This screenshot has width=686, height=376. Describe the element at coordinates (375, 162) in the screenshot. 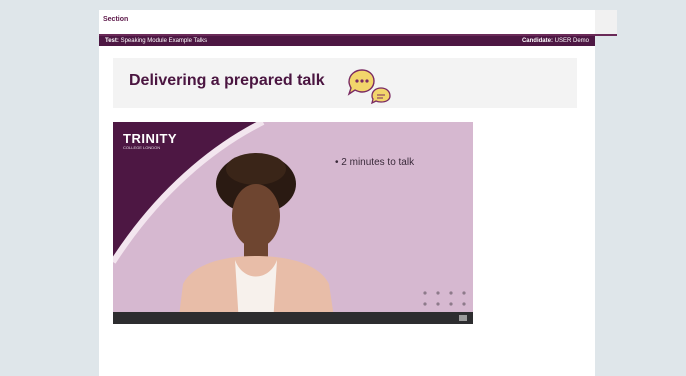

I see `slide-bullet: • 2 minutes to talk` at that location.